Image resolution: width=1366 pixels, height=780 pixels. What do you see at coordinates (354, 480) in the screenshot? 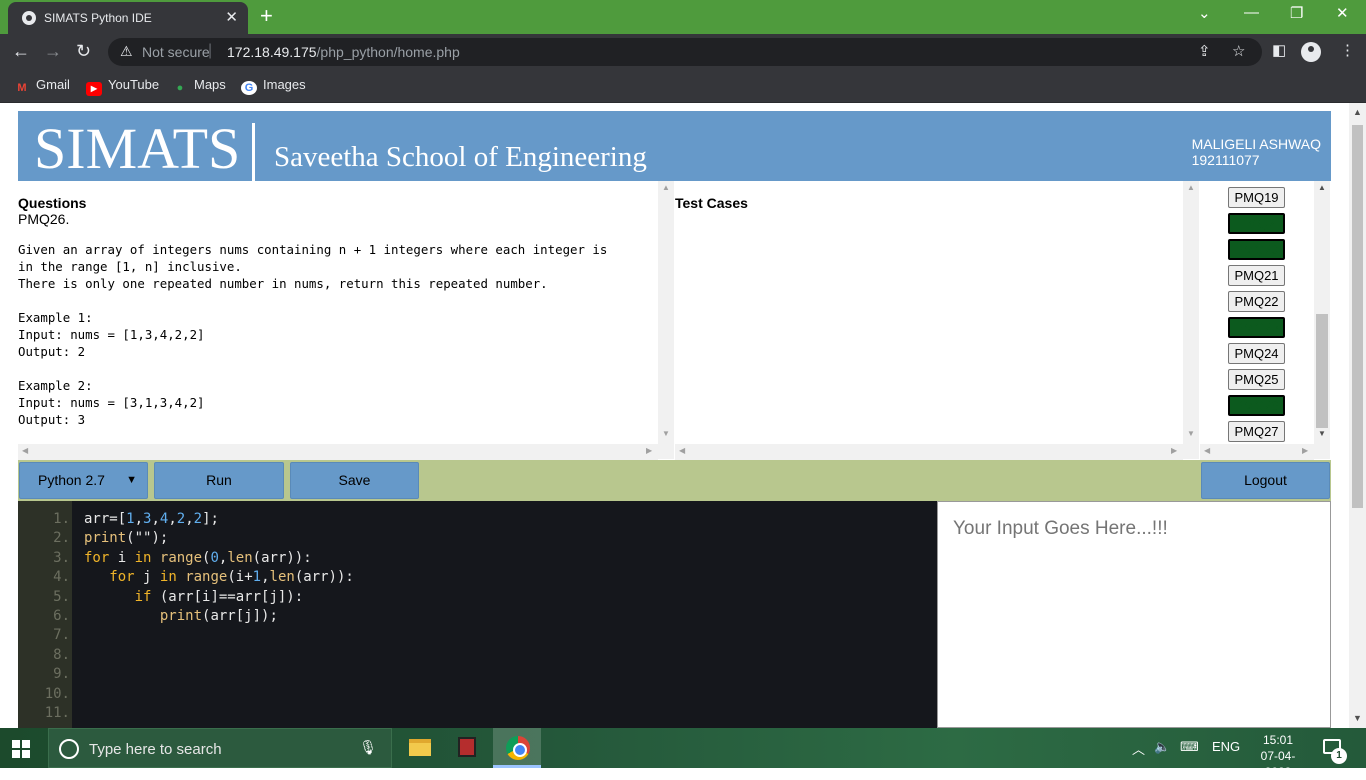
I see `save-button: Save` at bounding box center [354, 480].